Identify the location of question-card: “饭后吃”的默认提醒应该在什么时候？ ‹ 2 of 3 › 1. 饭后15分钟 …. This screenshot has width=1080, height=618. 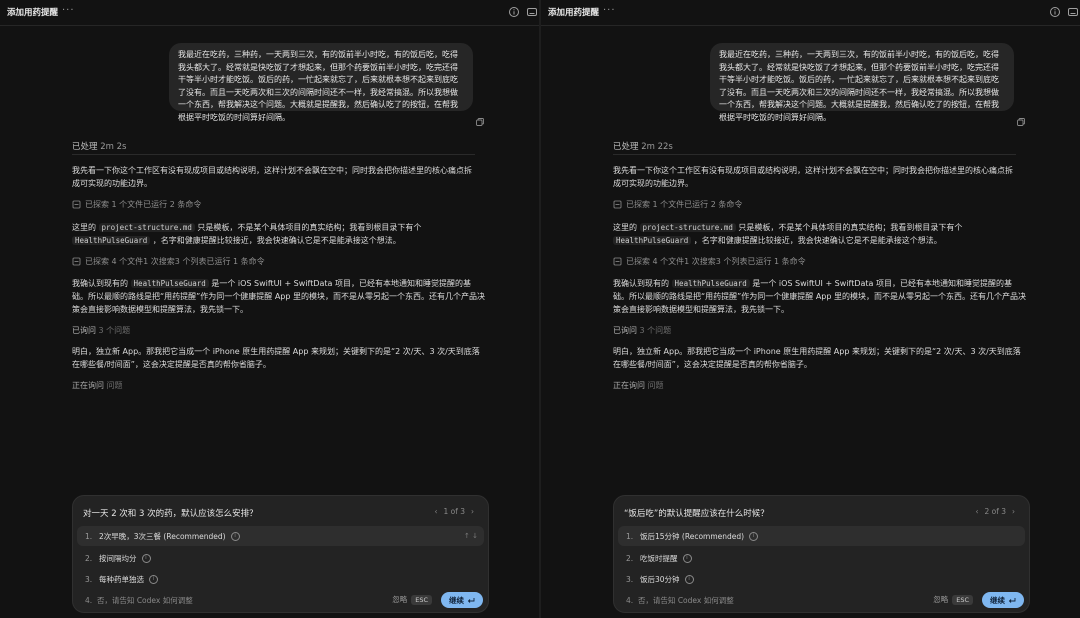
(821, 554).